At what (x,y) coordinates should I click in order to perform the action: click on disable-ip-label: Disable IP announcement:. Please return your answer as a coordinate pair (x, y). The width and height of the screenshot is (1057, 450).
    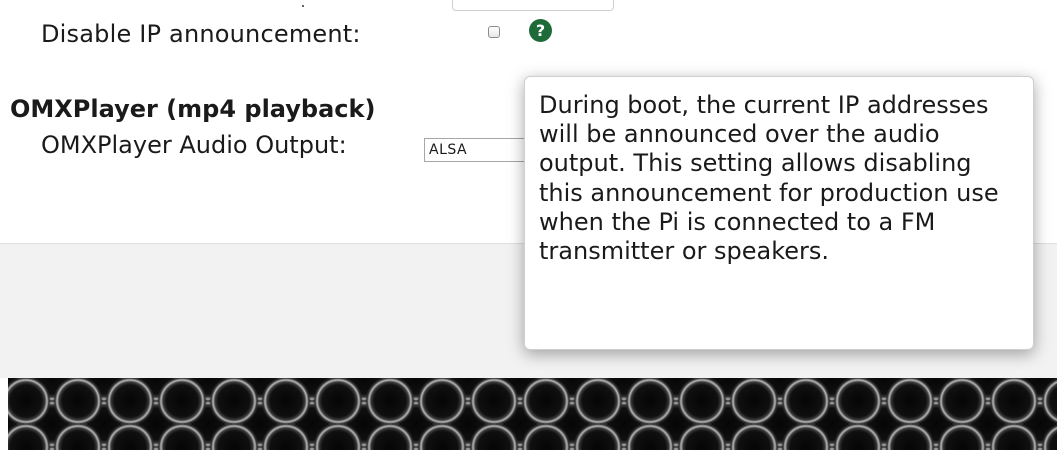
    Looking at the image, I should click on (201, 34).